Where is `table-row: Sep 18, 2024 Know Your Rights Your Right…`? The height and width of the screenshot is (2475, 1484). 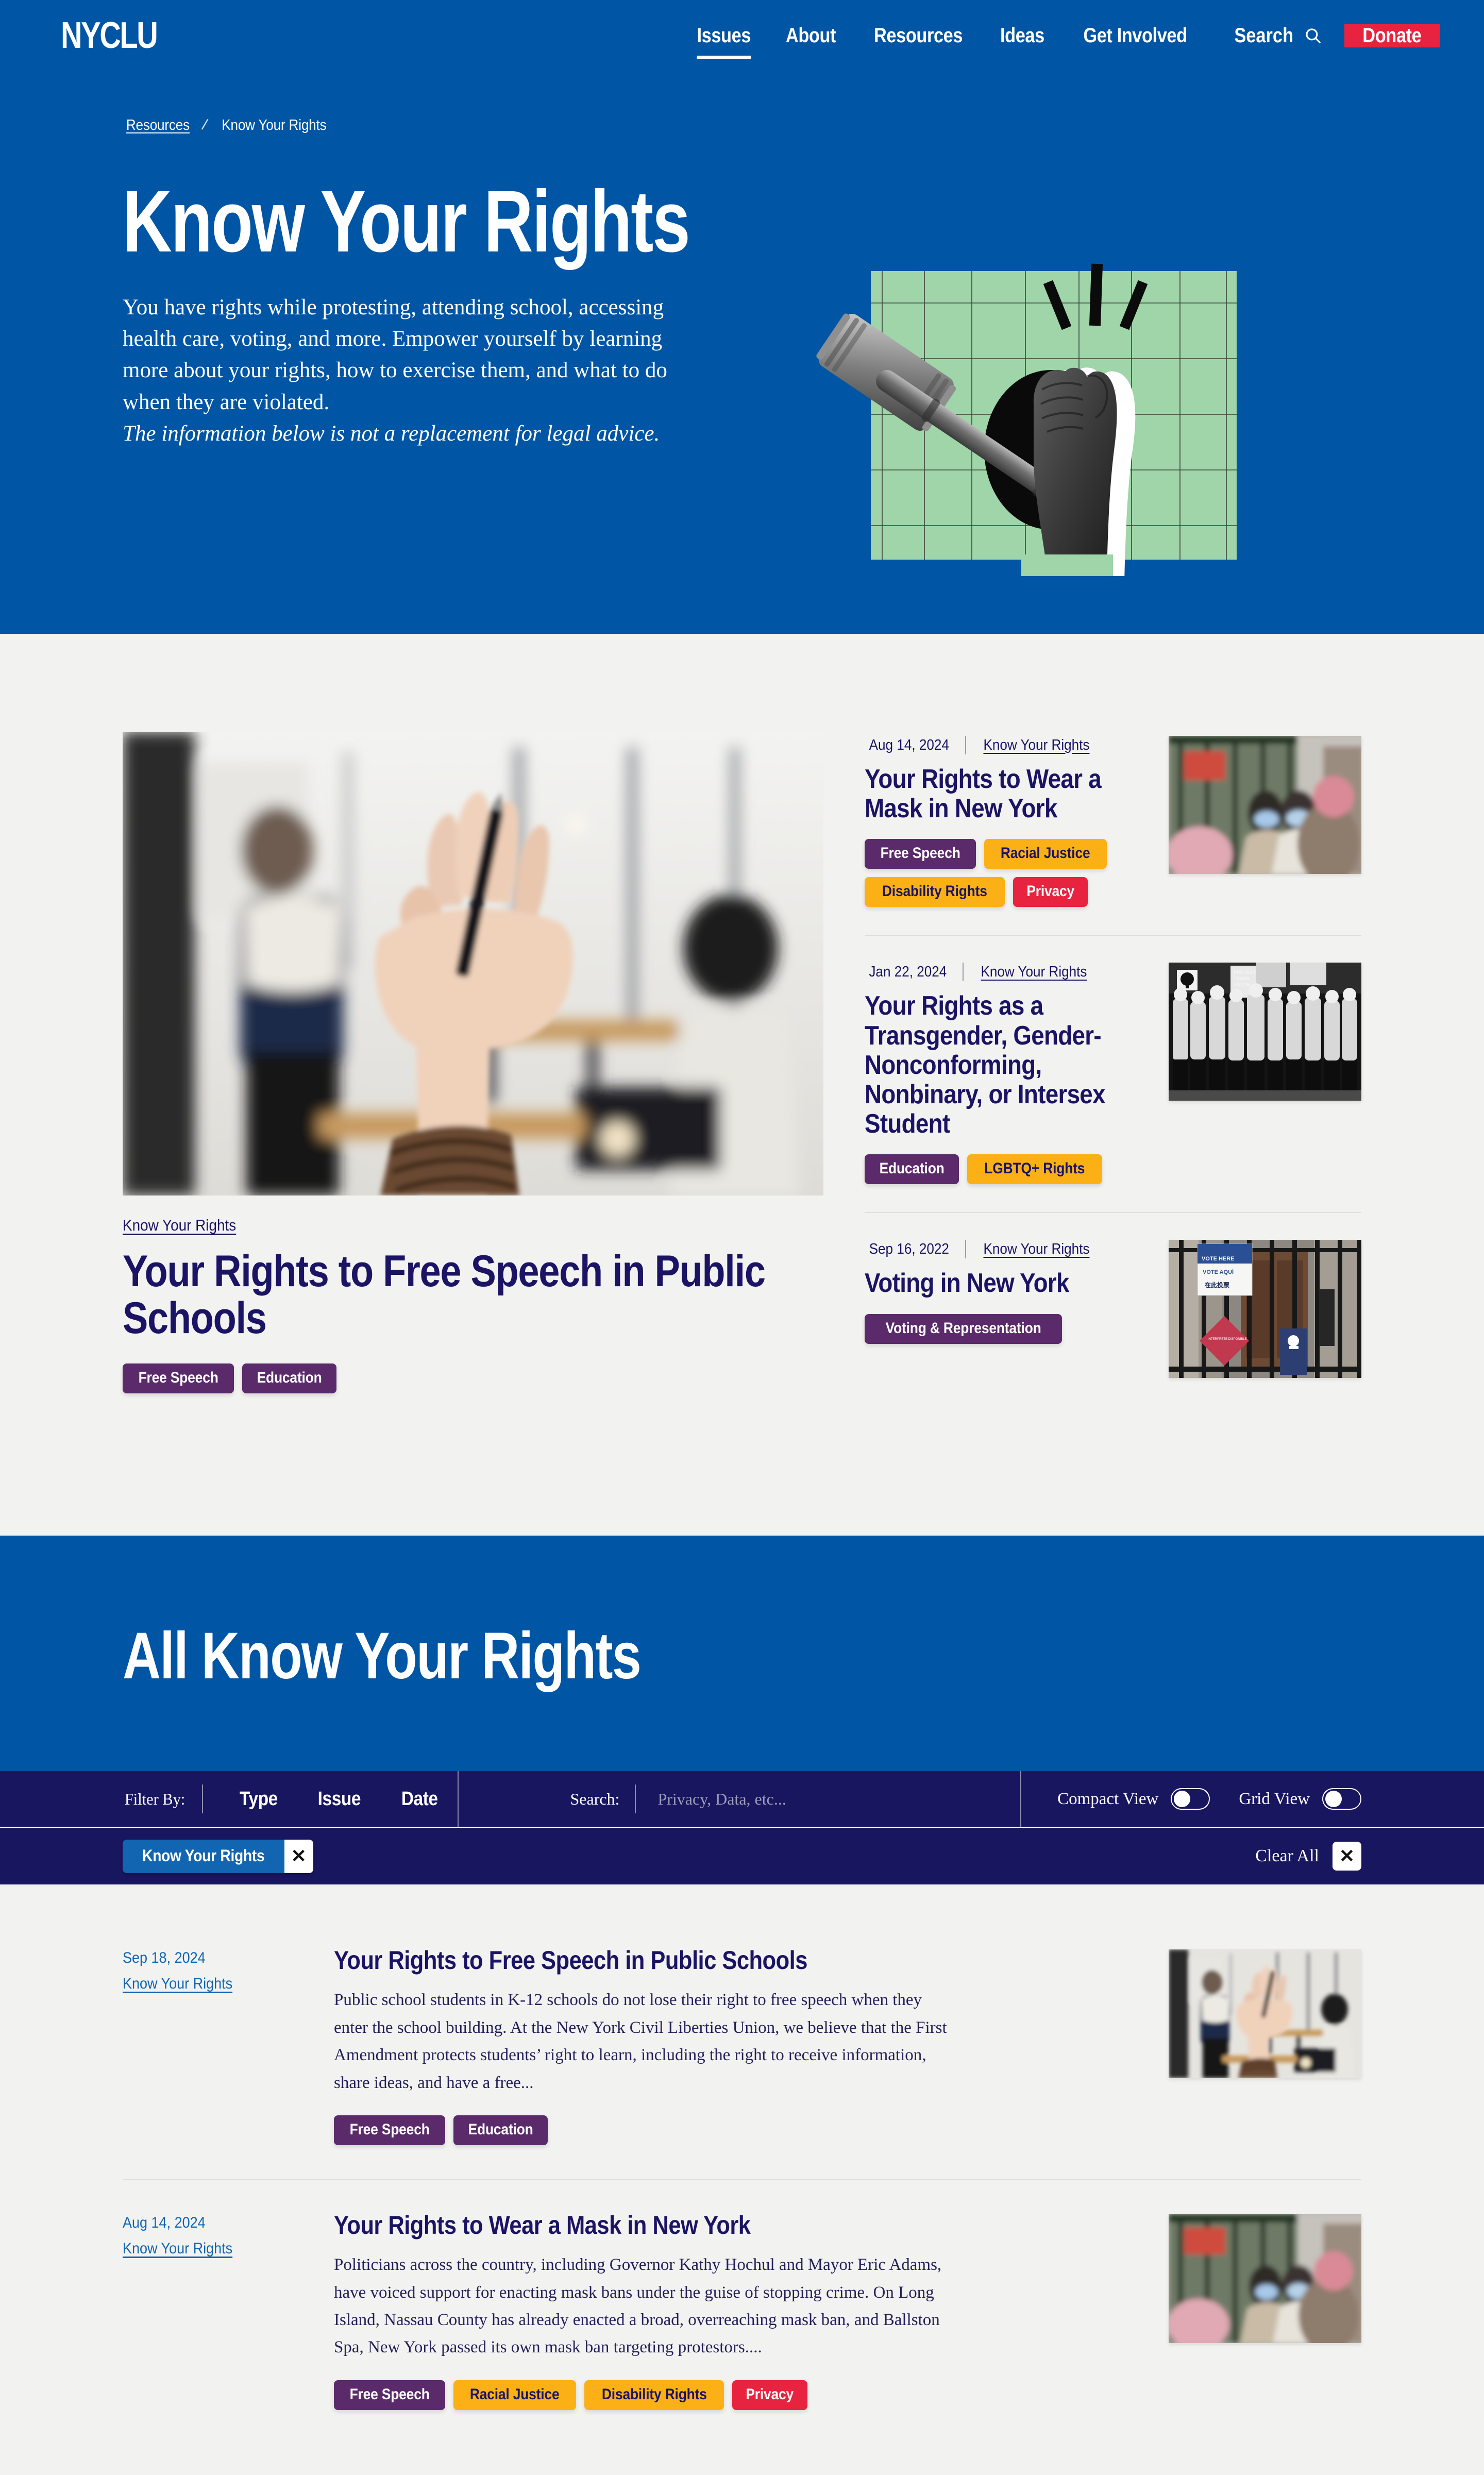 table-row: Sep 18, 2024 Know Your Rights Your Right… is located at coordinates (742, 2063).